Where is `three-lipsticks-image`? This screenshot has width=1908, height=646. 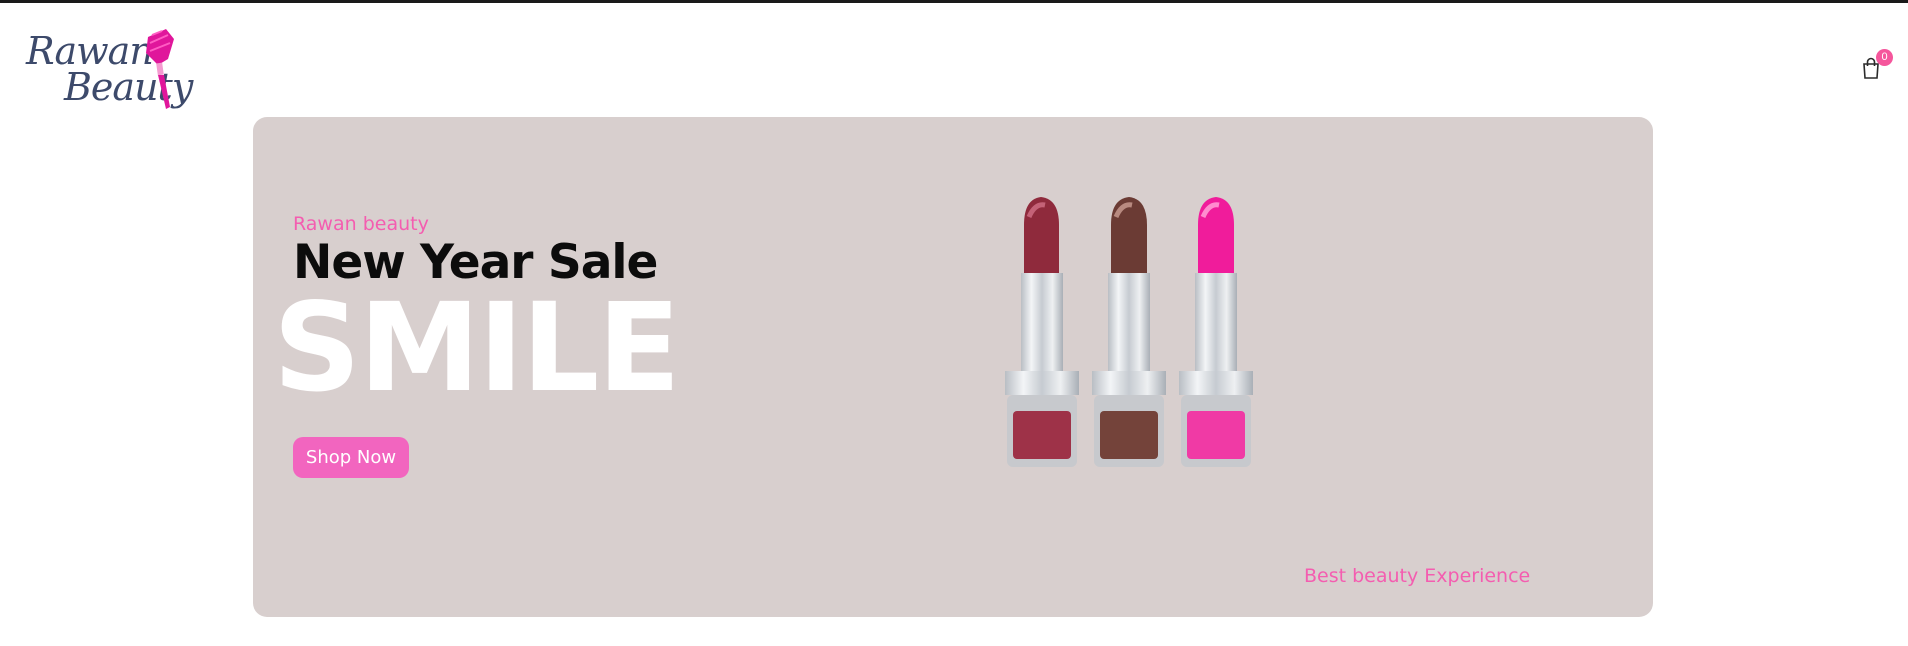 three-lipsticks-image is located at coordinates (1129, 332).